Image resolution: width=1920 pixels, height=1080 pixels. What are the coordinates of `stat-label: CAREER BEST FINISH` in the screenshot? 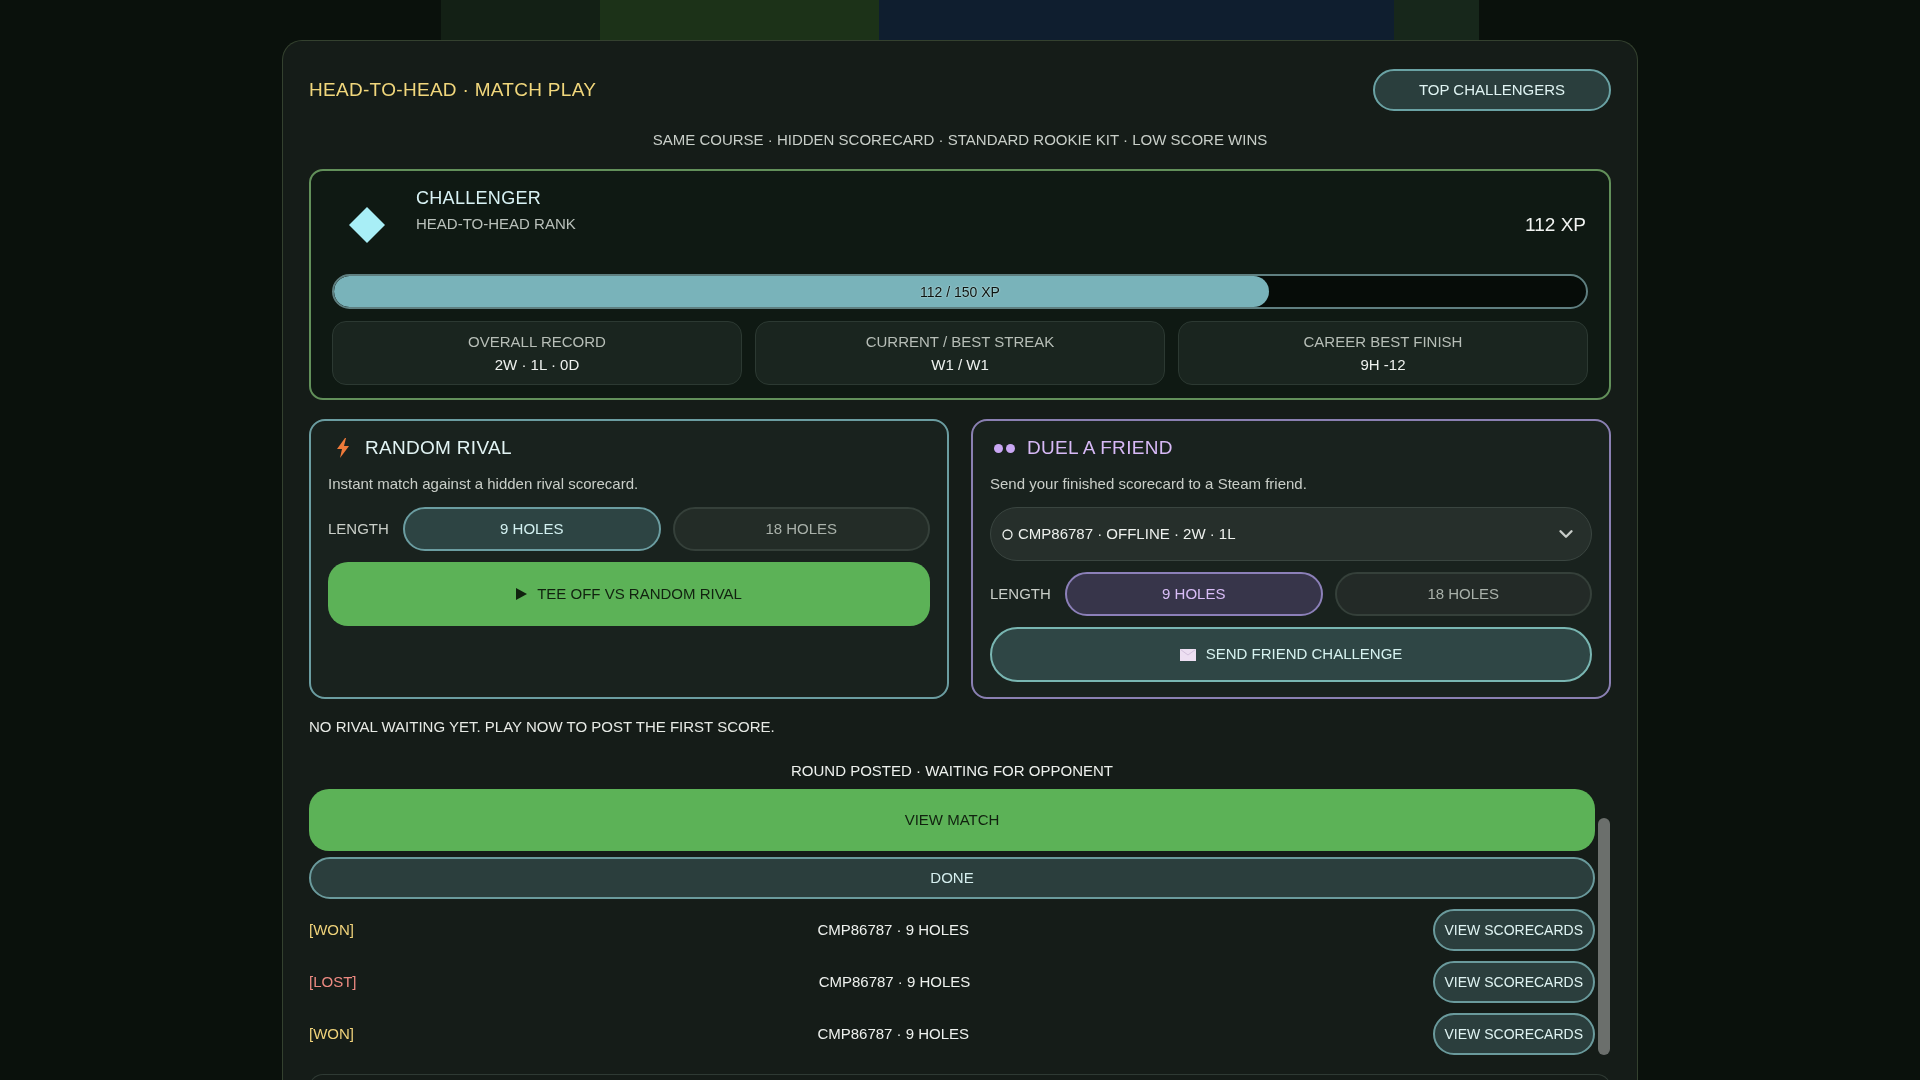 It's located at (1383, 341).